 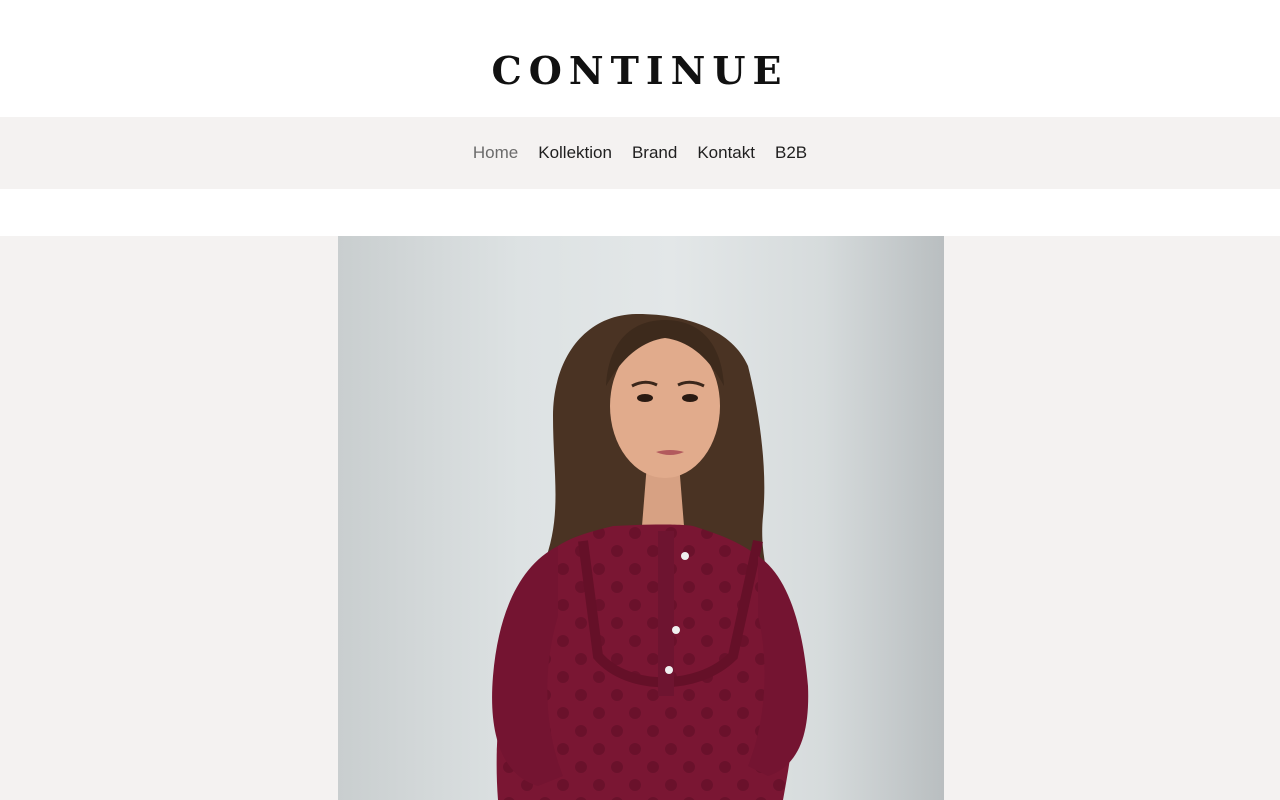 What do you see at coordinates (726, 153) in the screenshot?
I see `nav-item-kontakt: Kontakt` at bounding box center [726, 153].